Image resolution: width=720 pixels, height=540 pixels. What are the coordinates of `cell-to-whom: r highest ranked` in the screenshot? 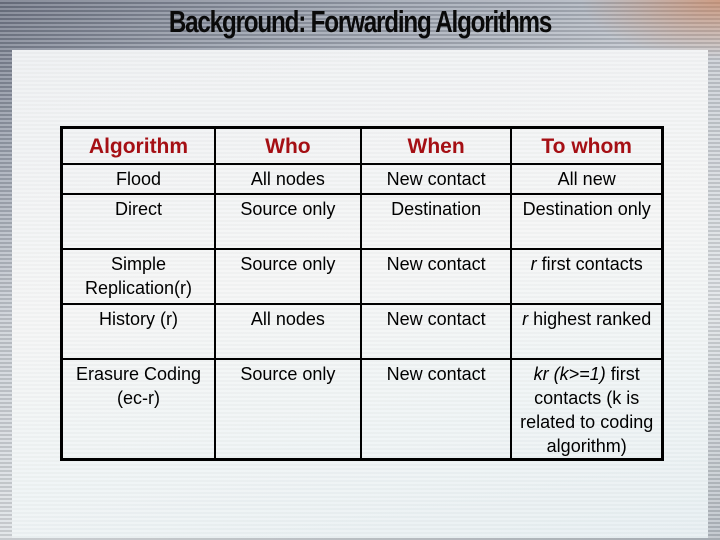 It's located at (587, 331).